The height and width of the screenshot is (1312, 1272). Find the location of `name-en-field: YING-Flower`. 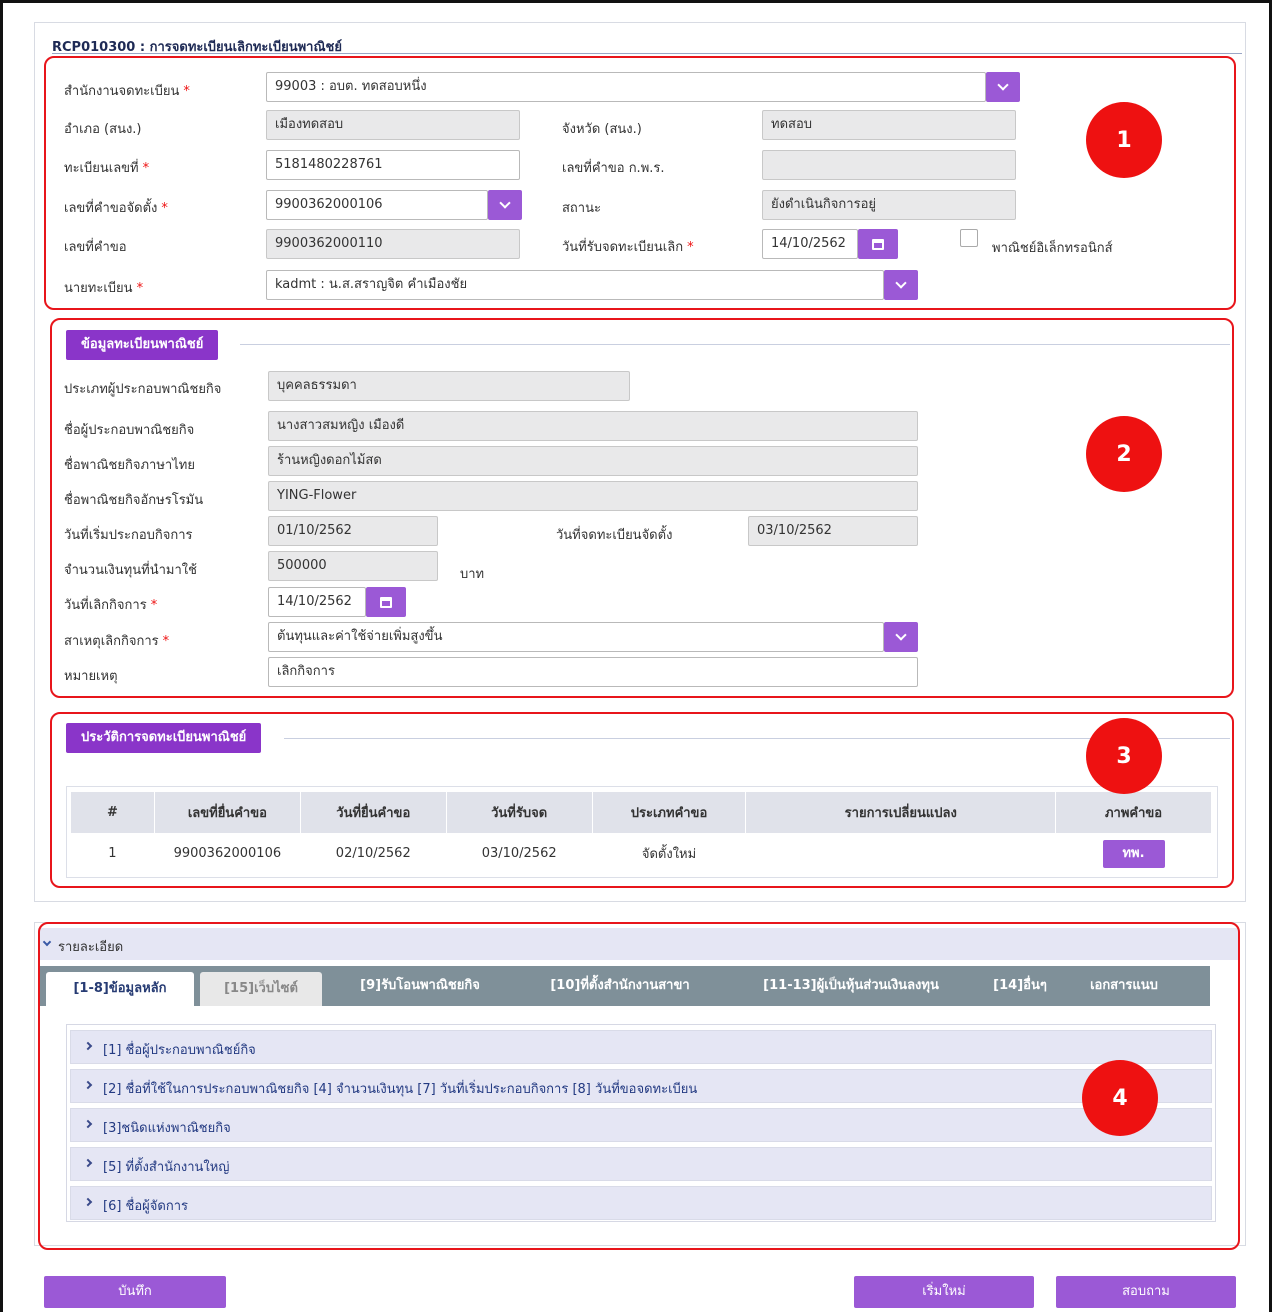

name-en-field: YING-Flower is located at coordinates (593, 496).